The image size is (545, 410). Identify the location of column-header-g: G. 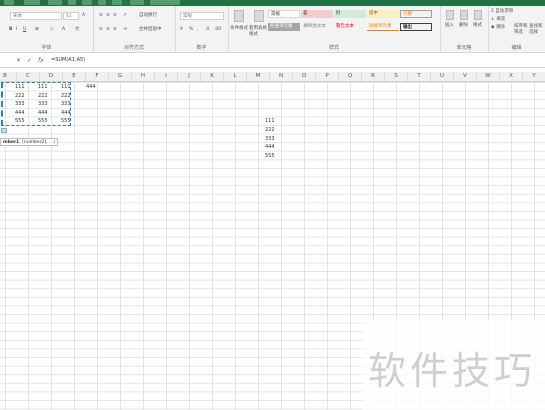
(120, 76).